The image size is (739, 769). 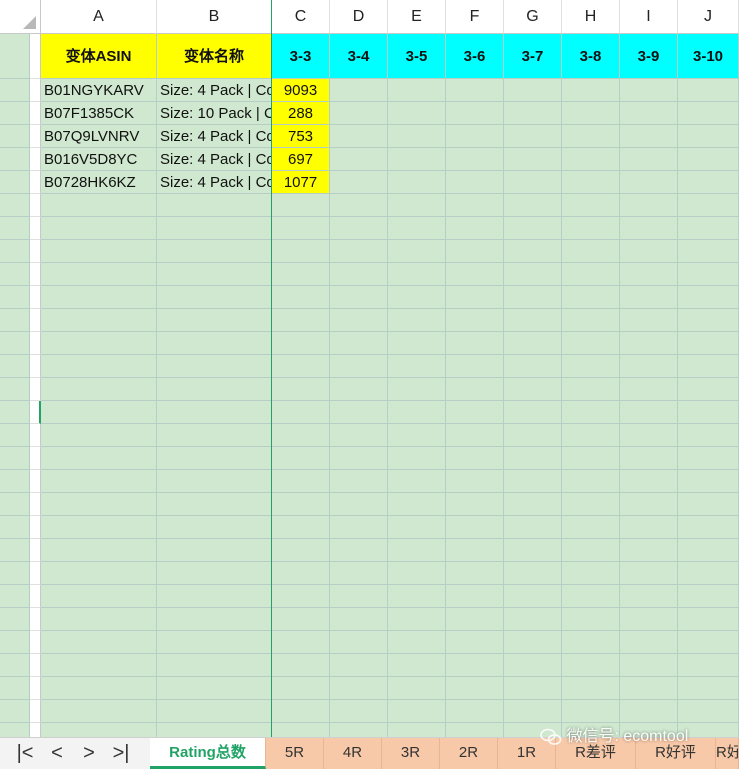 I want to click on variant-name-cell: Size: 10 Pack | Color: Black, so click(x=214, y=113).